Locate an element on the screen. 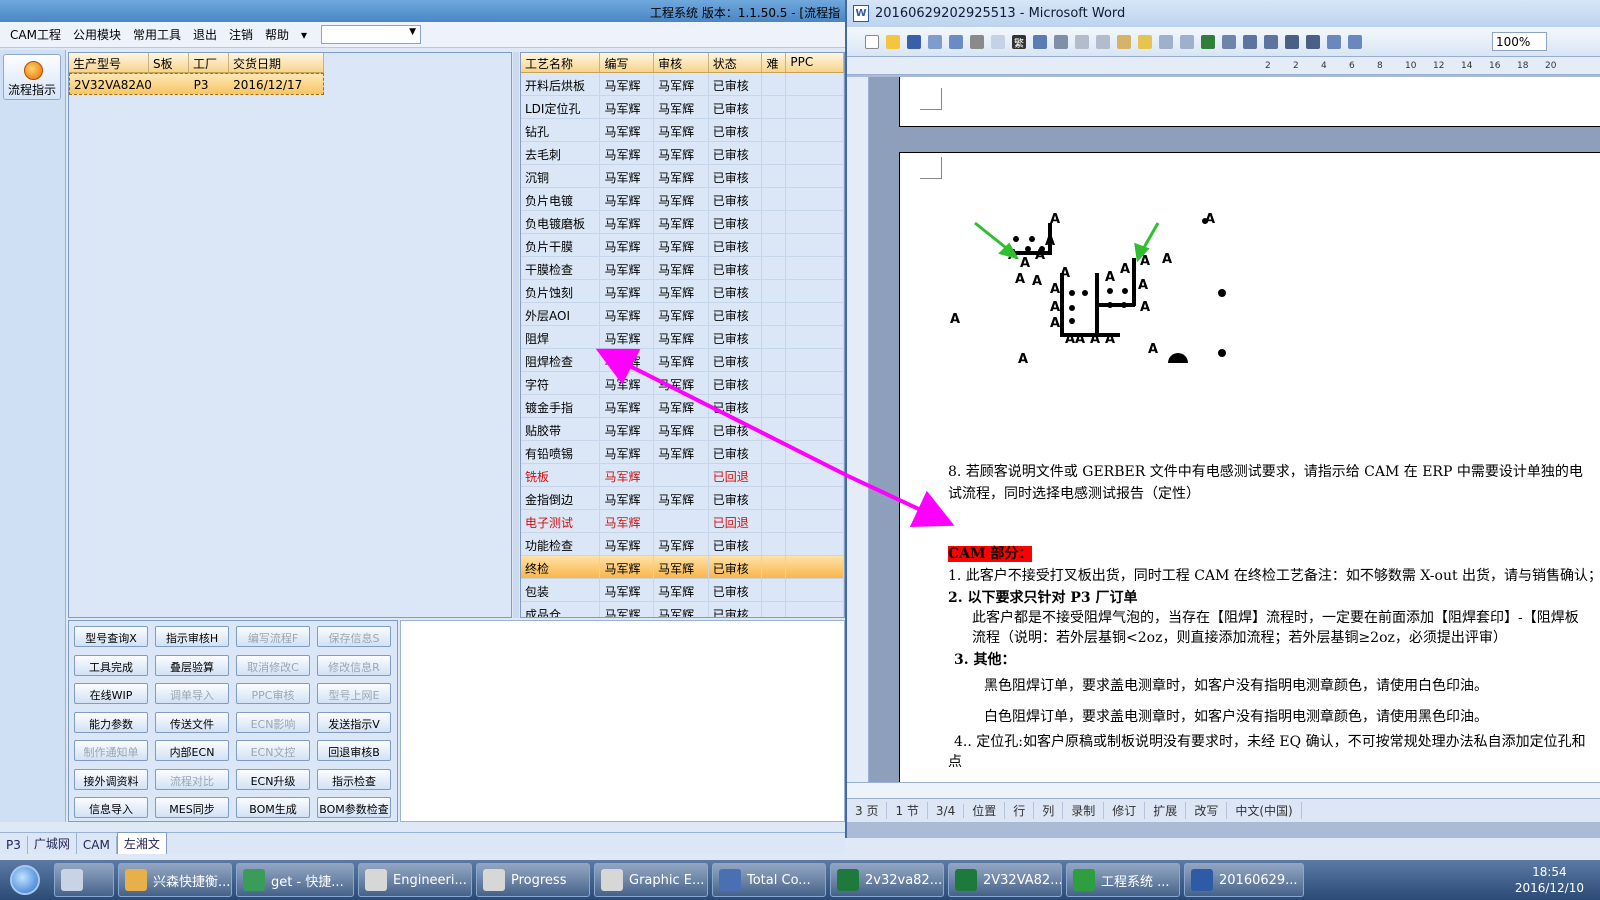 The image size is (1600, 900). taskbar-button: Progress is located at coordinates (533, 880).